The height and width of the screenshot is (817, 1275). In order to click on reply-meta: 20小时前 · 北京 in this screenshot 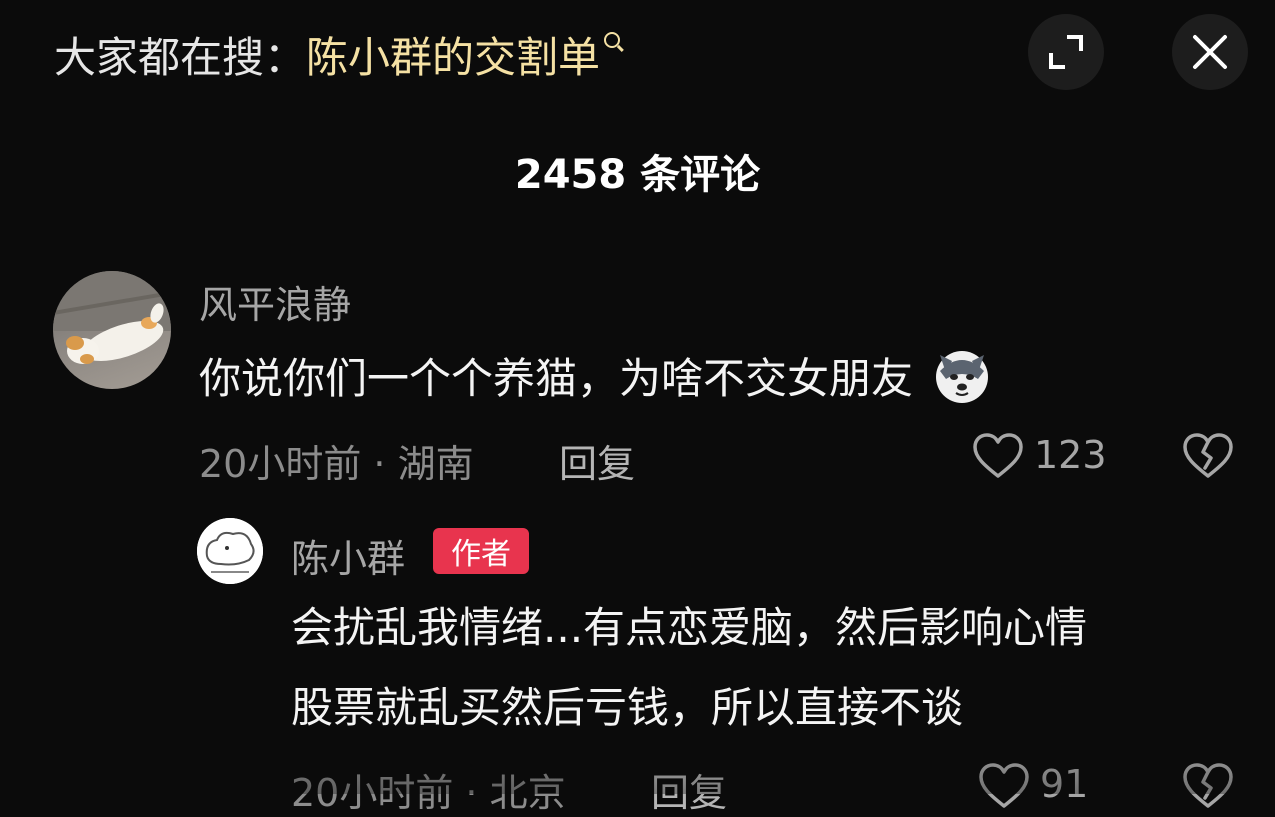, I will do `click(428, 793)`.